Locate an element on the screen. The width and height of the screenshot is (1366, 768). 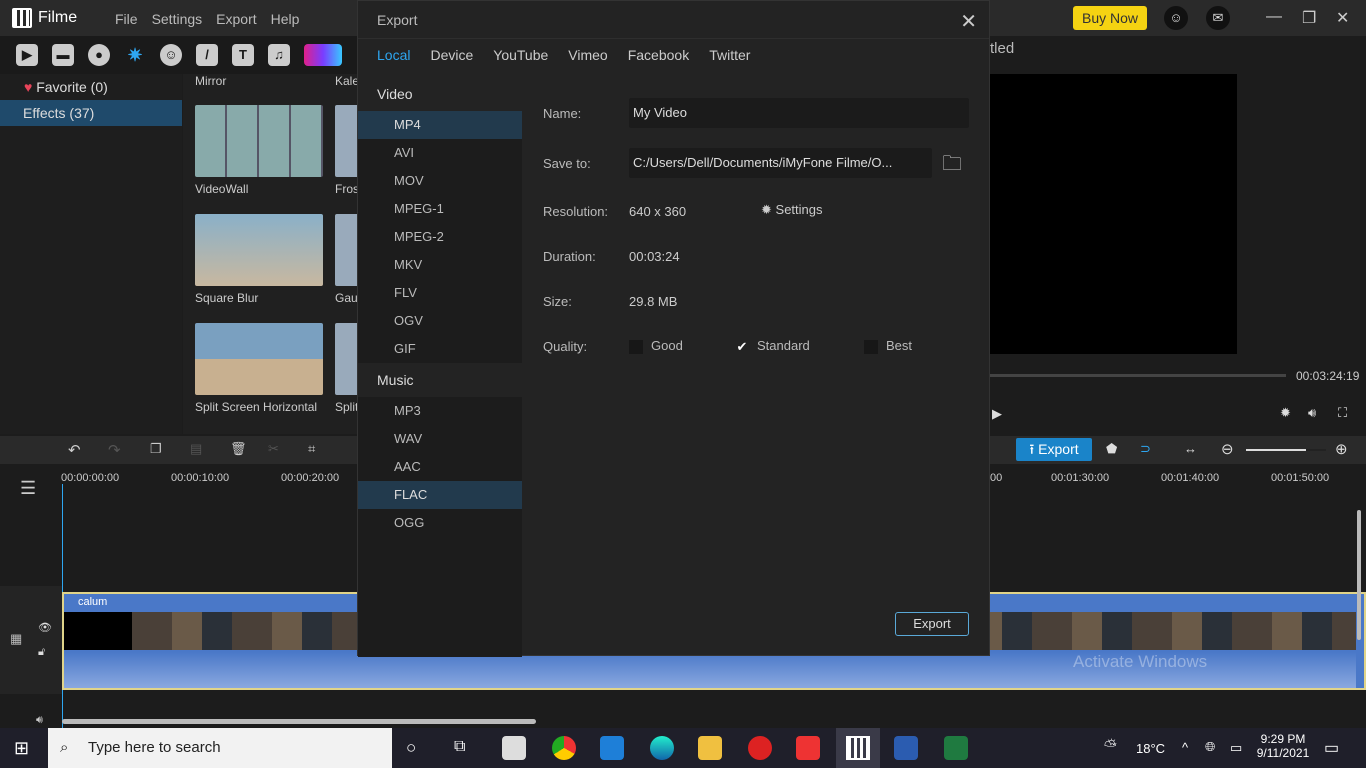
close-icon: ✕ is located at coordinates (1342, 18).